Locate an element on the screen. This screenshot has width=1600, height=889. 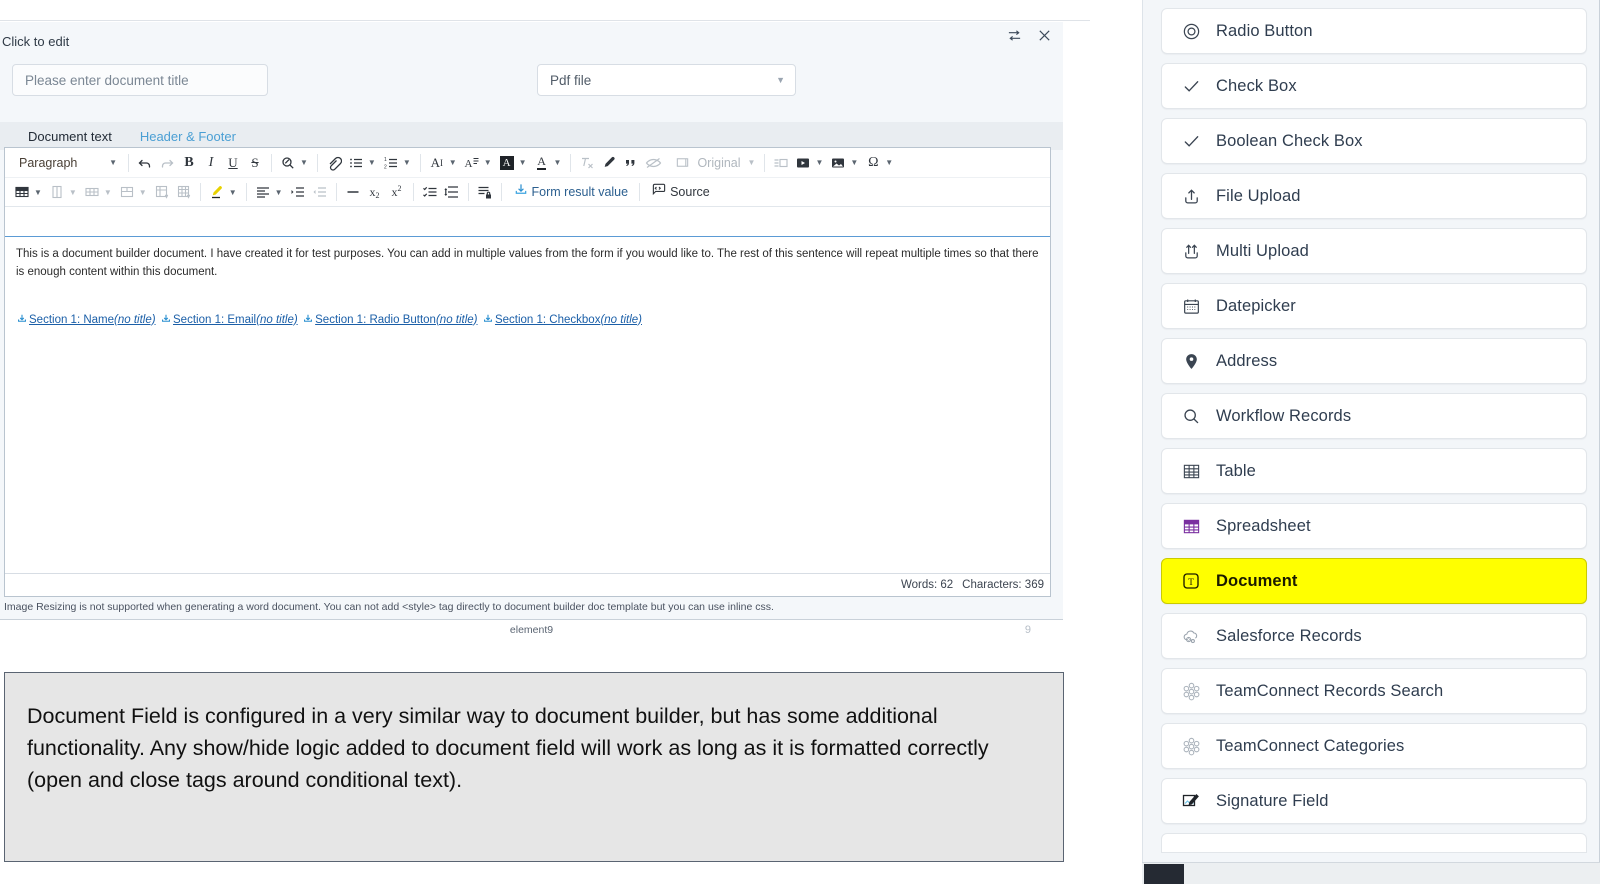
field-item-salesforce-records: Salesforce Records is located at coordinates (1374, 636).